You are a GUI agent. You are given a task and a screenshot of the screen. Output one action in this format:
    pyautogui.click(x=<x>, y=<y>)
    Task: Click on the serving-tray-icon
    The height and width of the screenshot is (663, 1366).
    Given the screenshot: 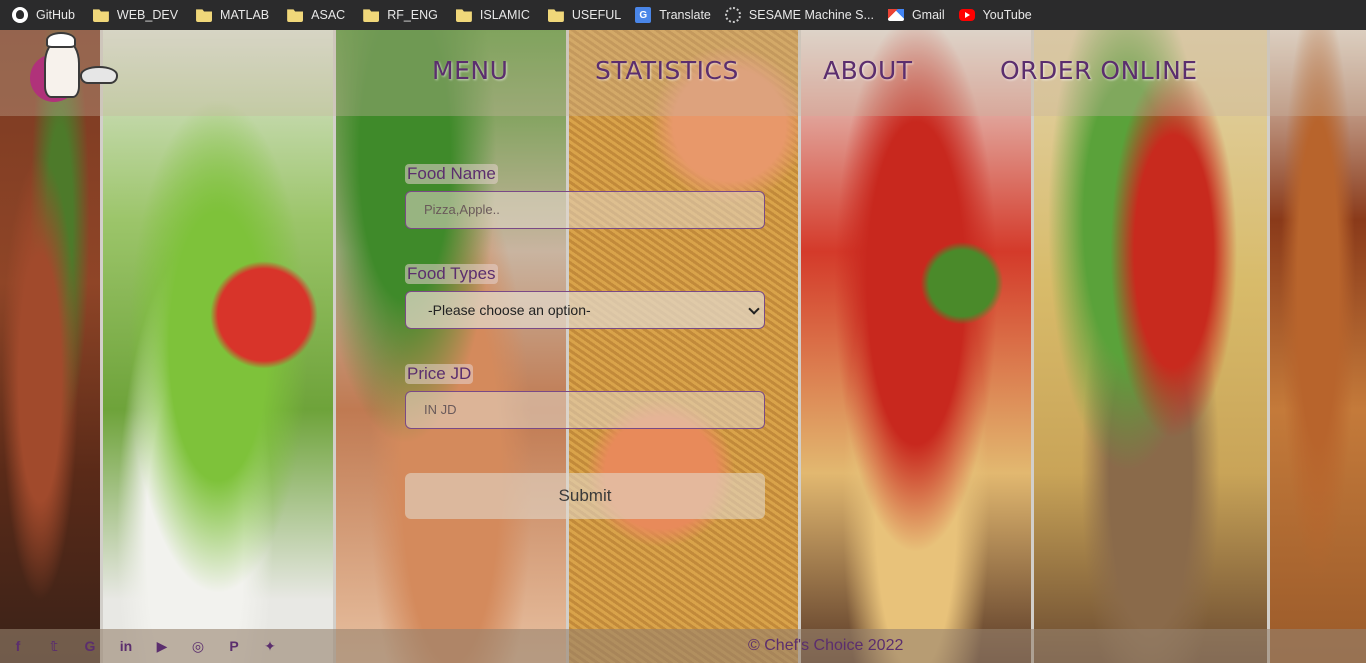 What is the action you would take?
    pyautogui.click(x=99, y=75)
    